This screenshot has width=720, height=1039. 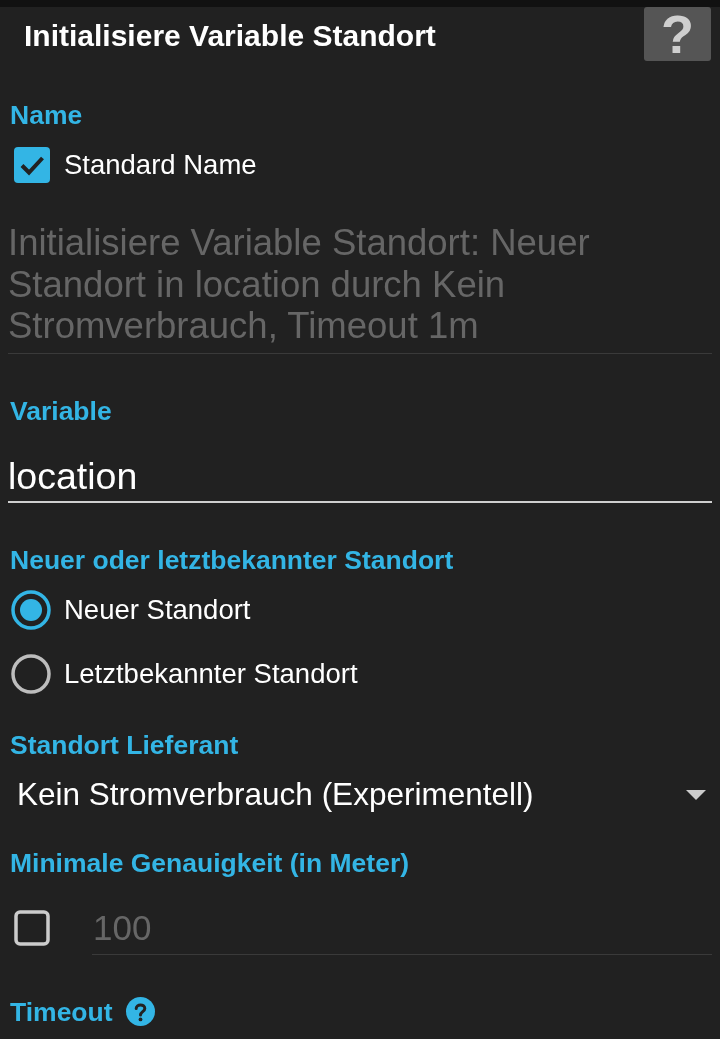 What do you see at coordinates (32, 165) in the screenshot?
I see `checkbox` at bounding box center [32, 165].